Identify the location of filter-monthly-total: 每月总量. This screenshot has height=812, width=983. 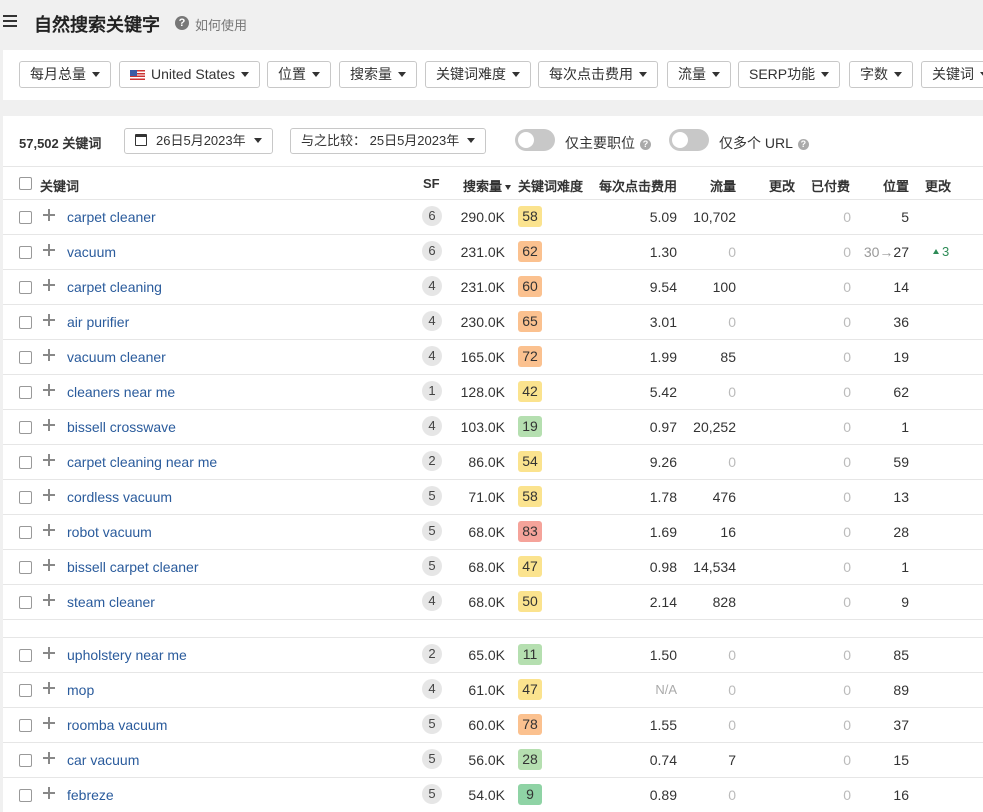
(65, 74).